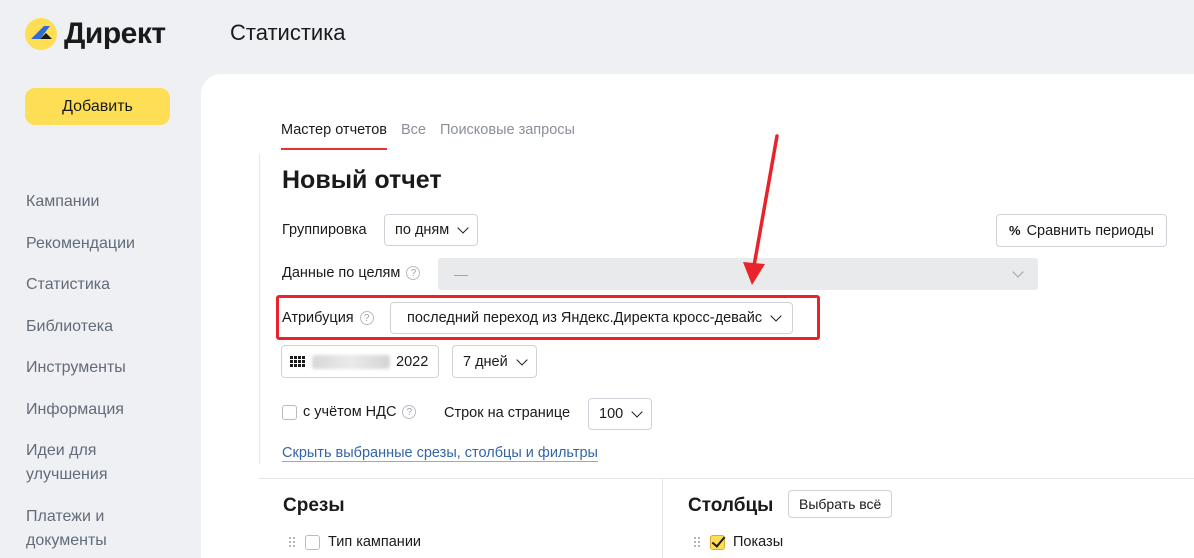  I want to click on grouping-label-text: Группировка, so click(324, 230).